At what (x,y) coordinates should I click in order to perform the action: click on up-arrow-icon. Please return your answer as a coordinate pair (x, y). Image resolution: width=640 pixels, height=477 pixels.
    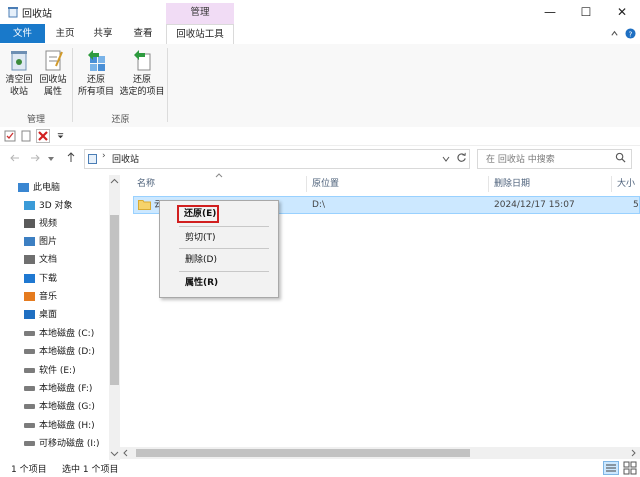
    Looking at the image, I should click on (71, 157).